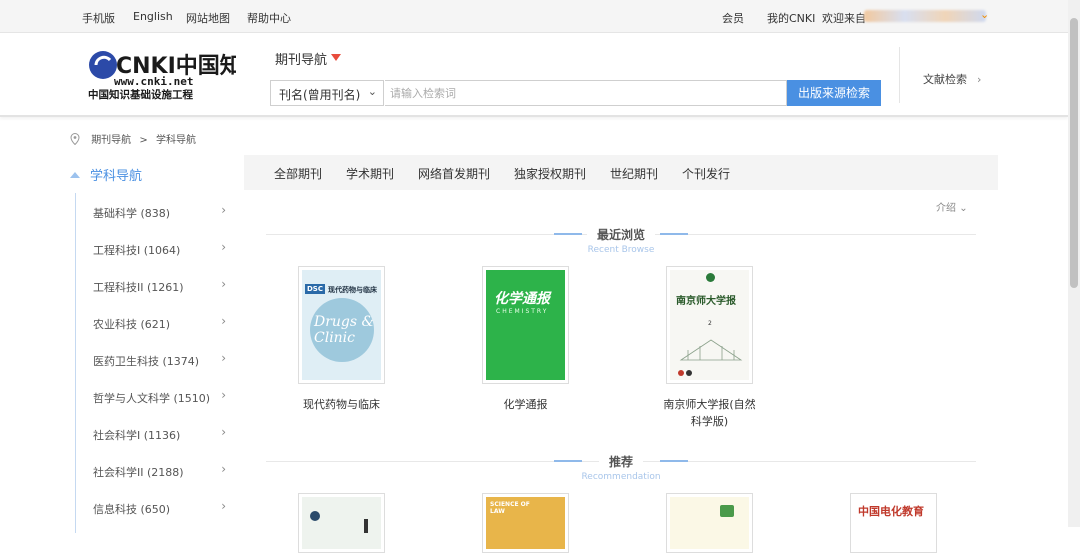 This screenshot has height=553, width=1080. What do you see at coordinates (132, 213) in the screenshot?
I see `sidebar-item-label: 基础科学 (838)` at bounding box center [132, 213].